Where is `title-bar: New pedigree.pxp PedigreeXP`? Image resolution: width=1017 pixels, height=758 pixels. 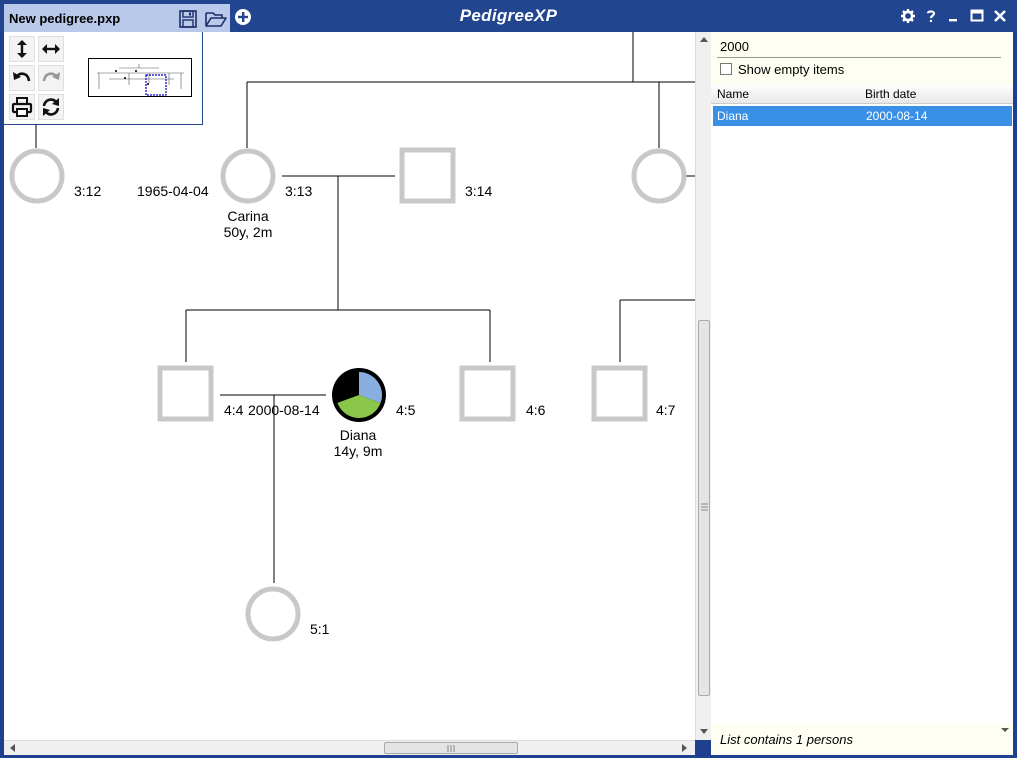
title-bar: New pedigree.pxp PedigreeXP is located at coordinates (508, 16).